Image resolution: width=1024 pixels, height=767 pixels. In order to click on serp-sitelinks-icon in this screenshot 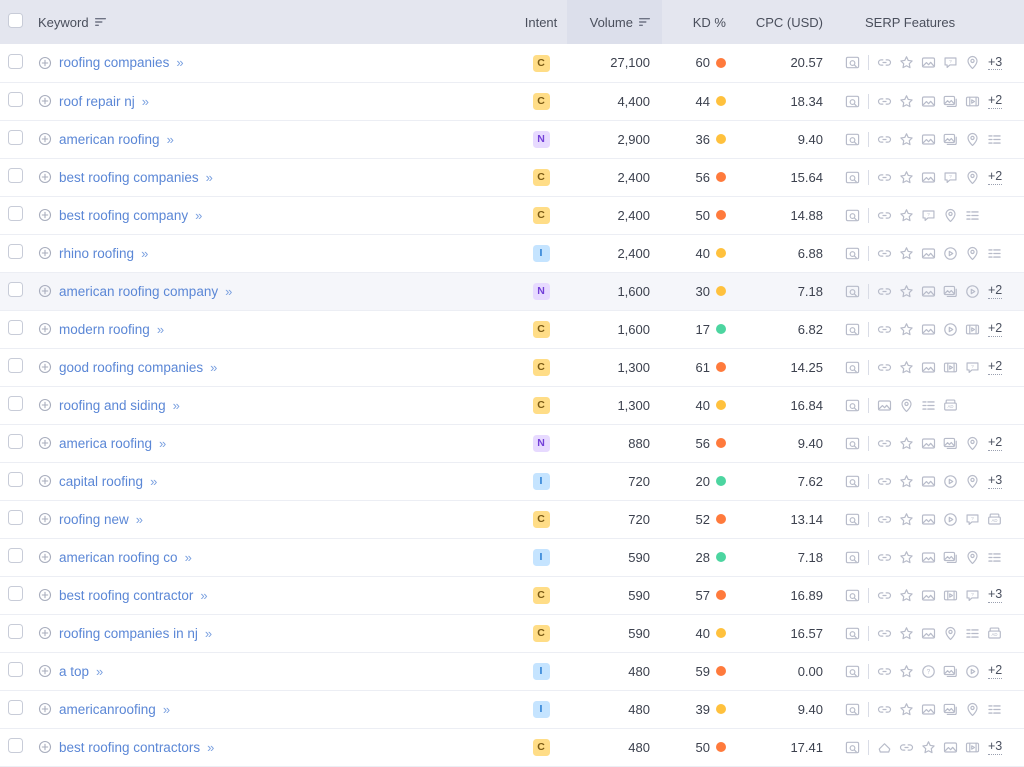, I will do `click(994, 253)`.